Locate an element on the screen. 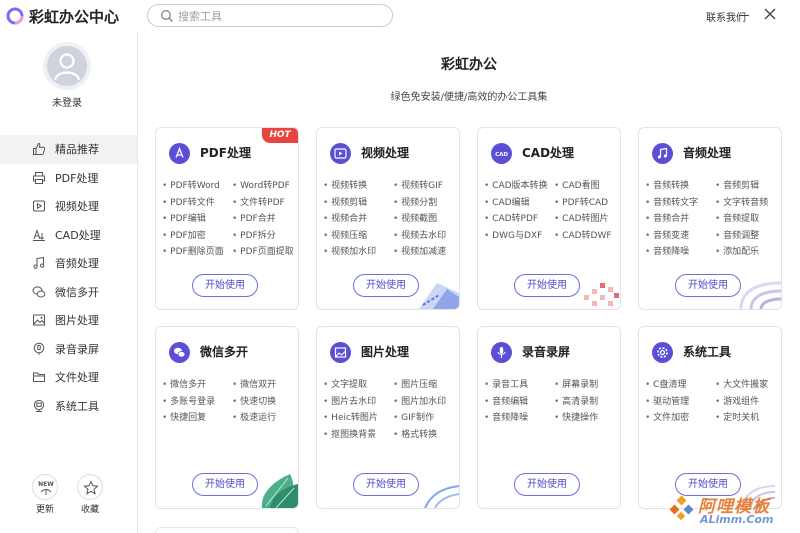  feature-link: 添加配乐 is located at coordinates (748, 252).